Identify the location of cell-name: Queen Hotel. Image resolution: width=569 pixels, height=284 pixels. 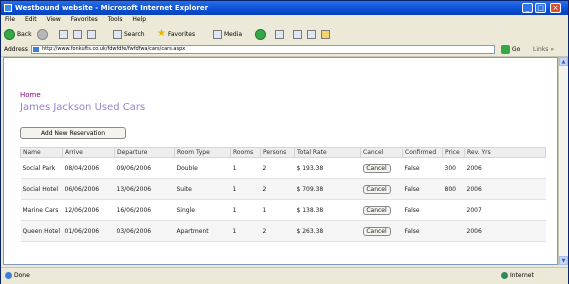
(41, 231).